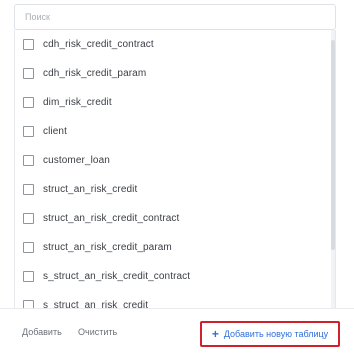  I want to click on add-new-table-button: + Добавить новую таблицу, so click(270, 334).